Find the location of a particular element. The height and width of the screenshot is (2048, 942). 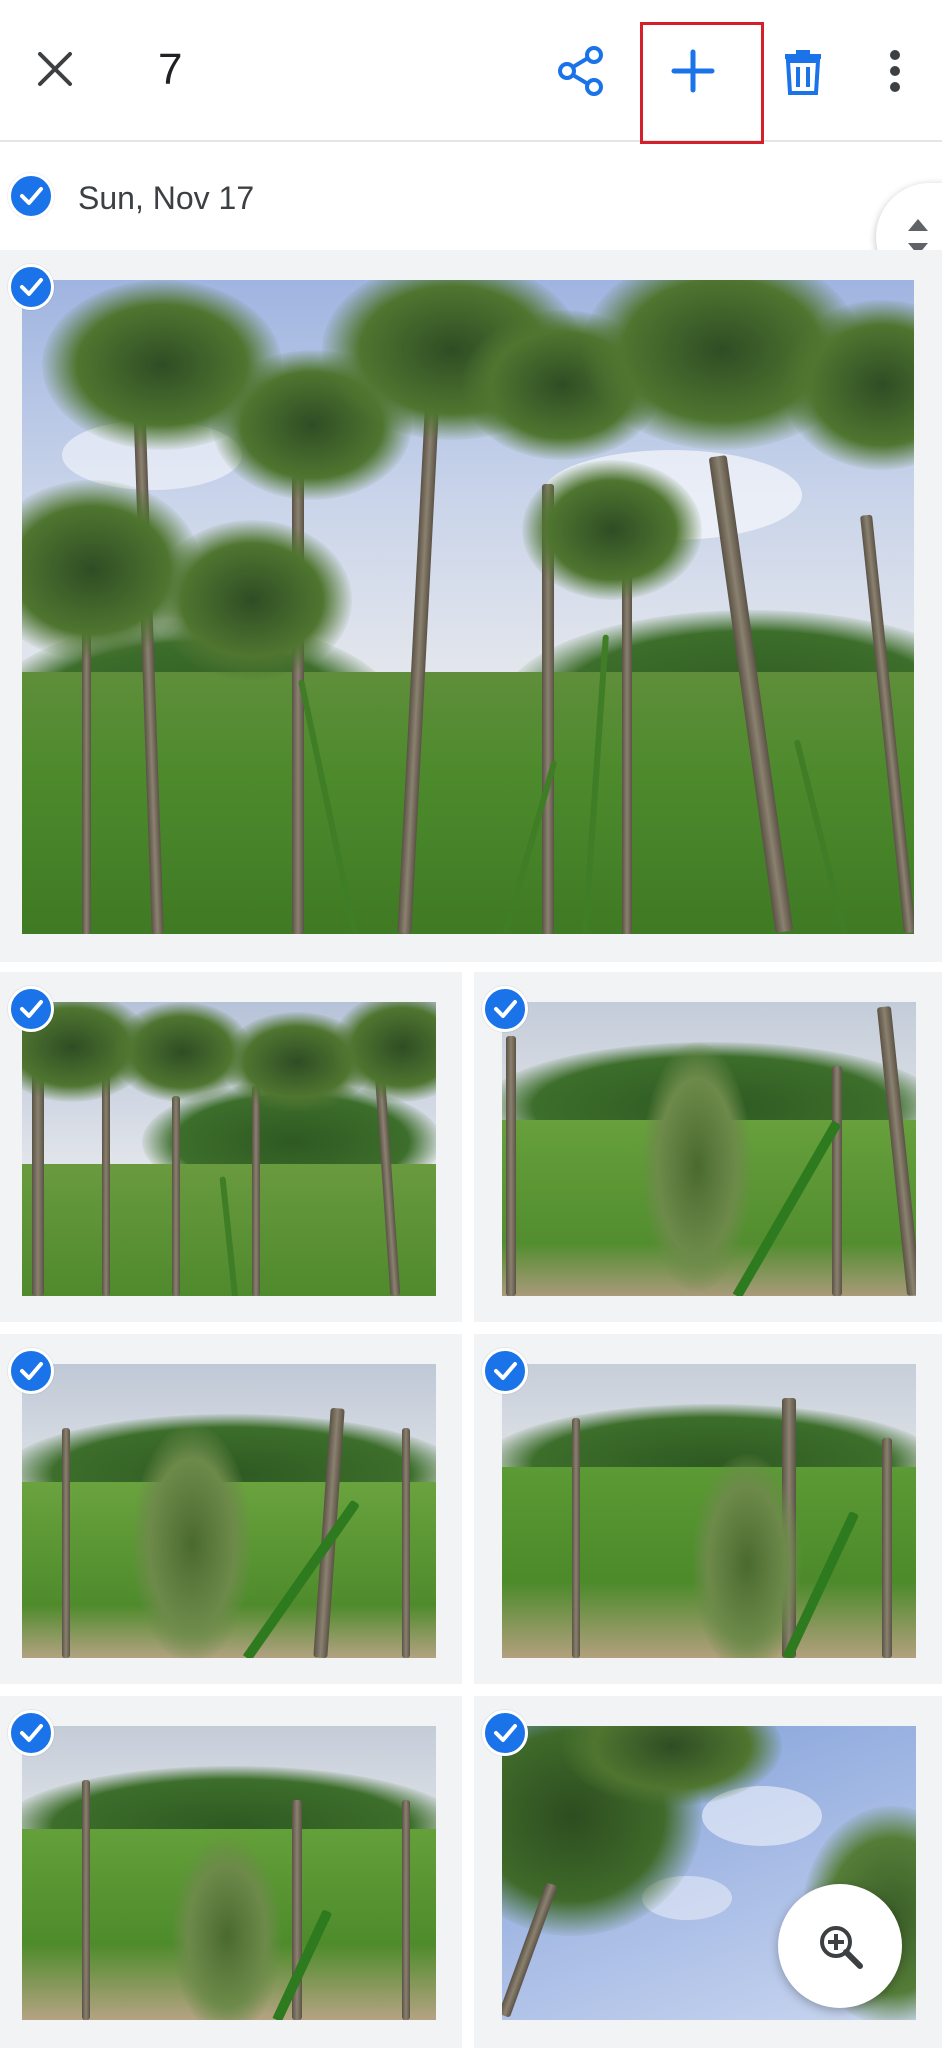

share-icon is located at coordinates (580, 71).